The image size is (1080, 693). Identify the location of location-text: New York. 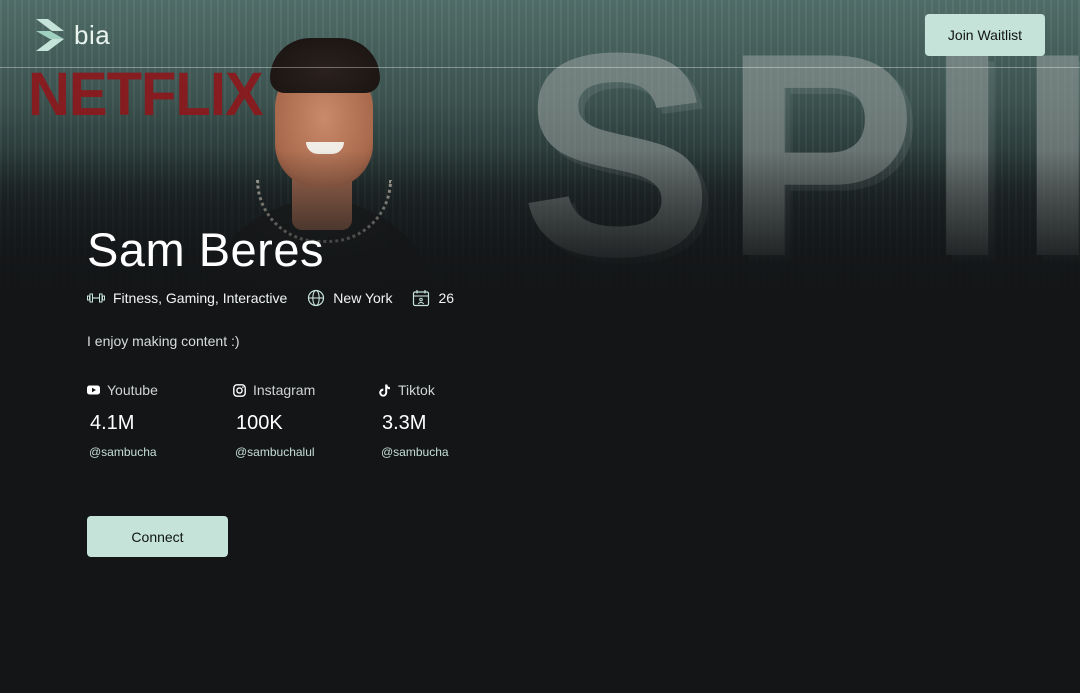
(363, 298).